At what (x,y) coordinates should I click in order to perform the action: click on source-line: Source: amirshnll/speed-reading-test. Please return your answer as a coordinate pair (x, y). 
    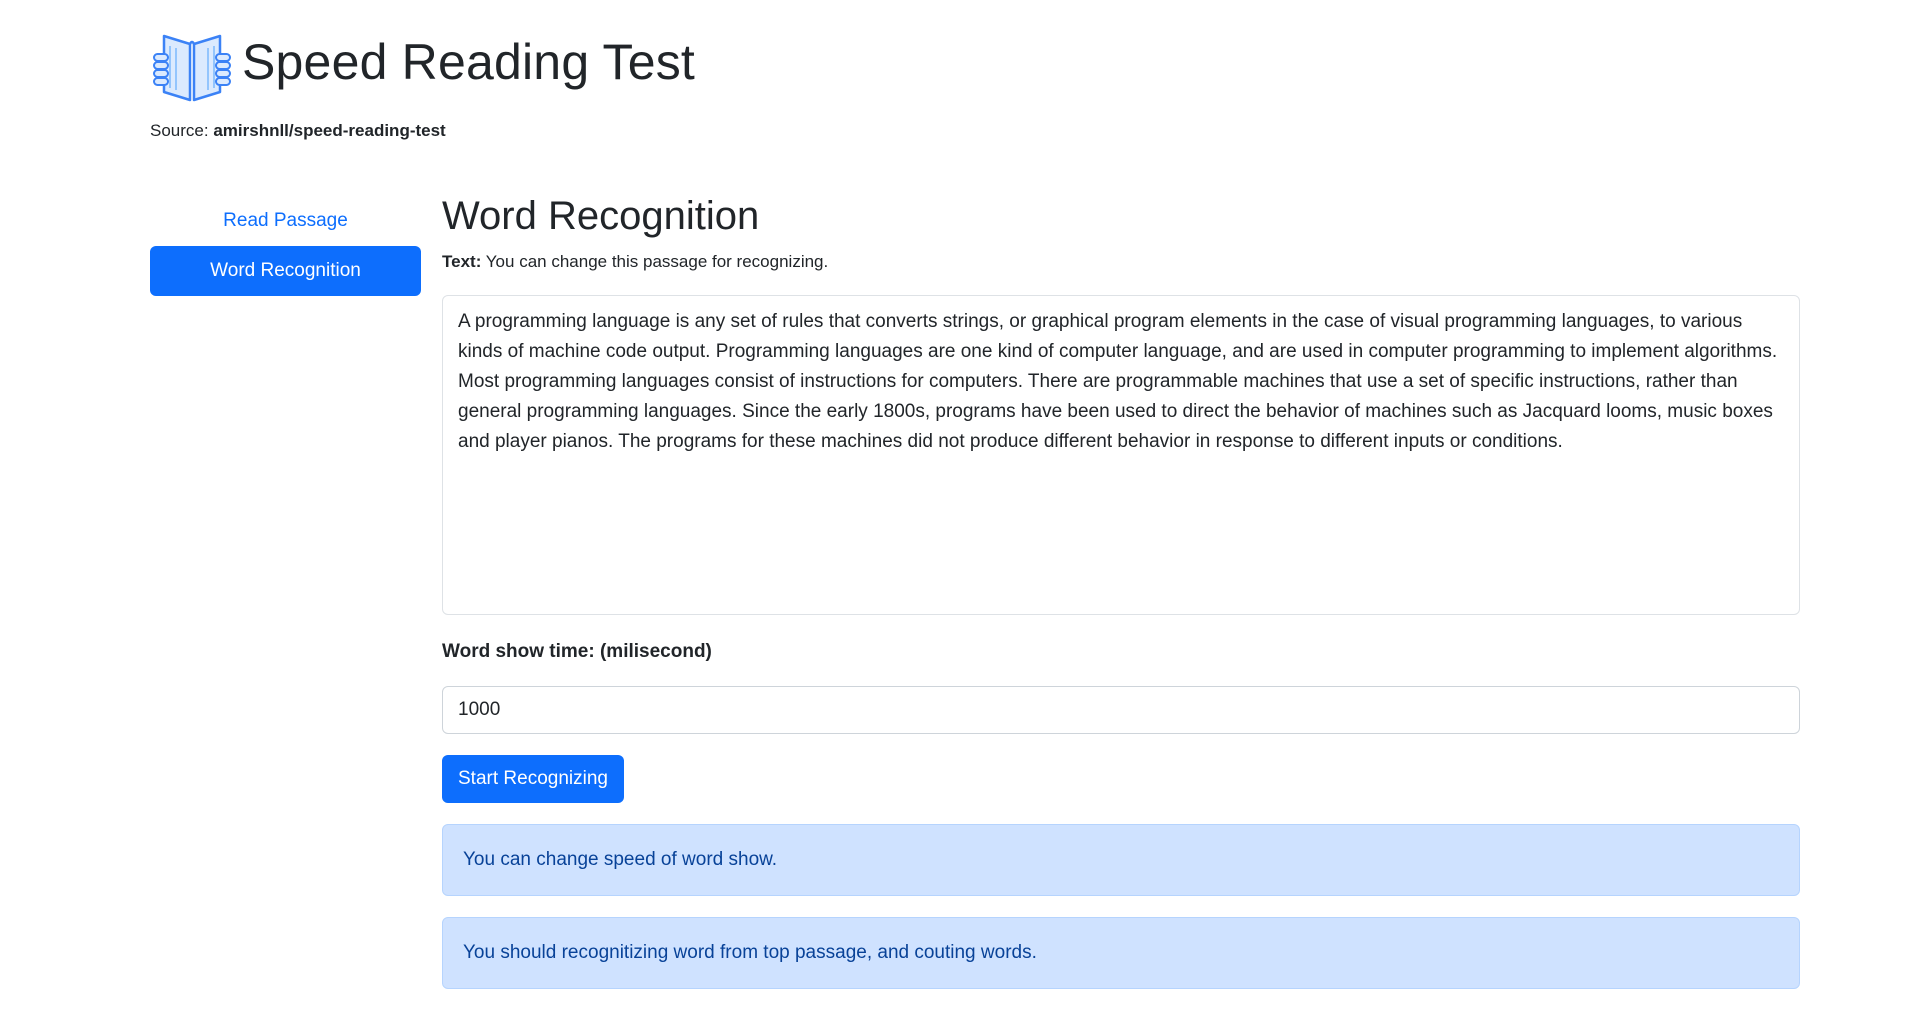
    Looking at the image, I should click on (298, 131).